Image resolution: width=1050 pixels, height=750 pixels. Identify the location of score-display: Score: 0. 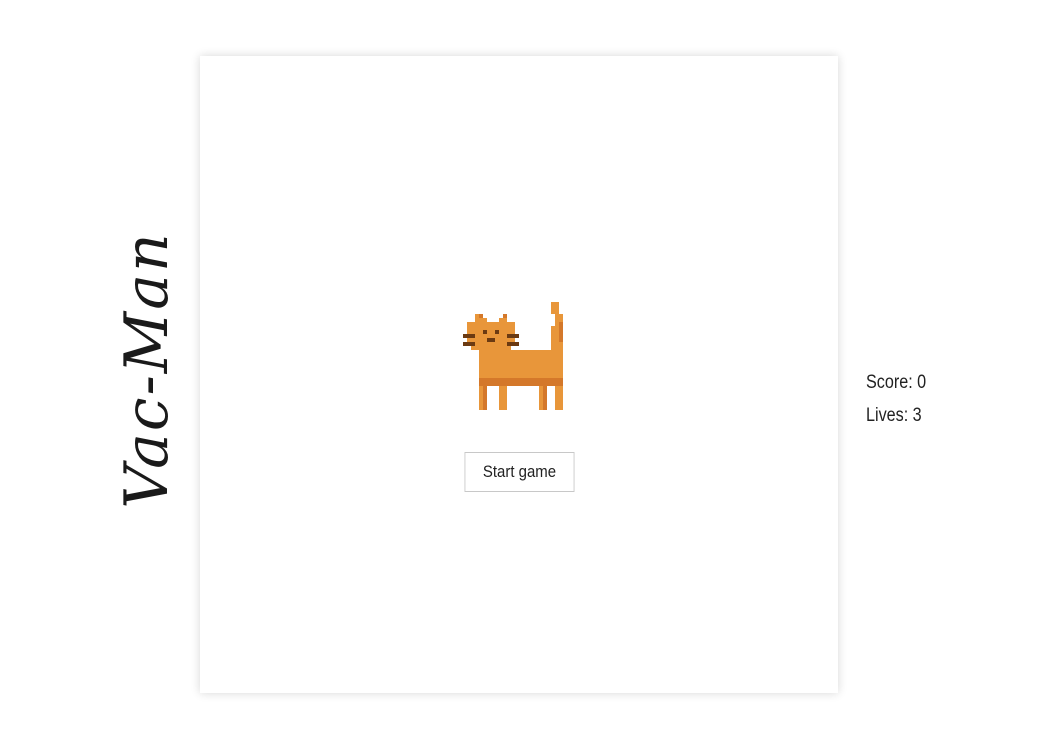
(896, 382).